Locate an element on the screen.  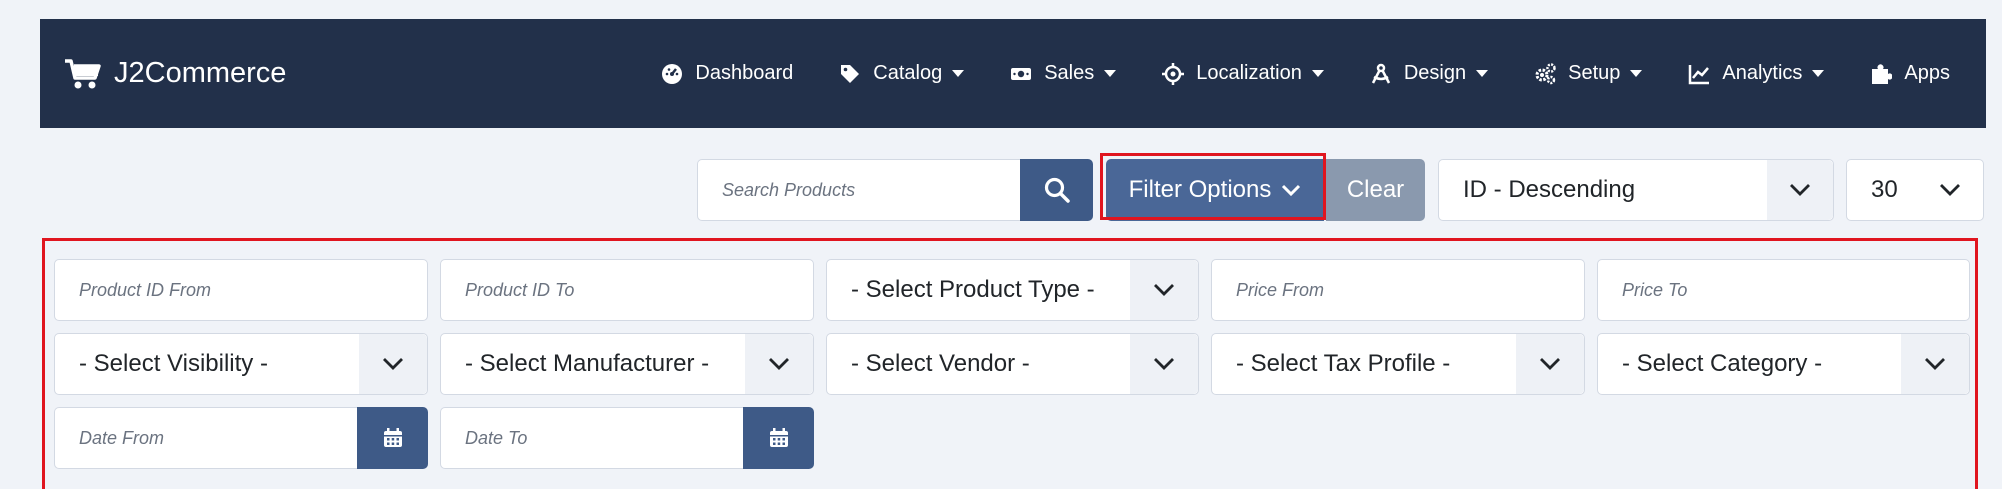
date-from-calendar-button is located at coordinates (392, 438).